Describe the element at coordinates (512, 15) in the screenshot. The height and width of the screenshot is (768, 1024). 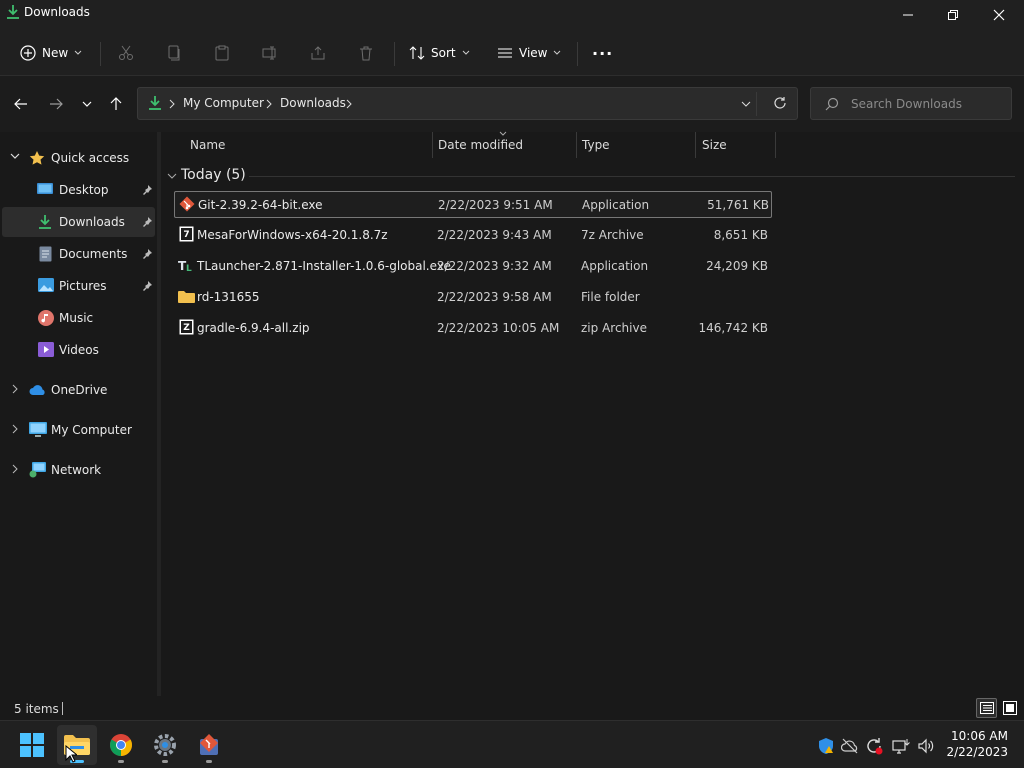
I see `title-bar: Downloads` at that location.